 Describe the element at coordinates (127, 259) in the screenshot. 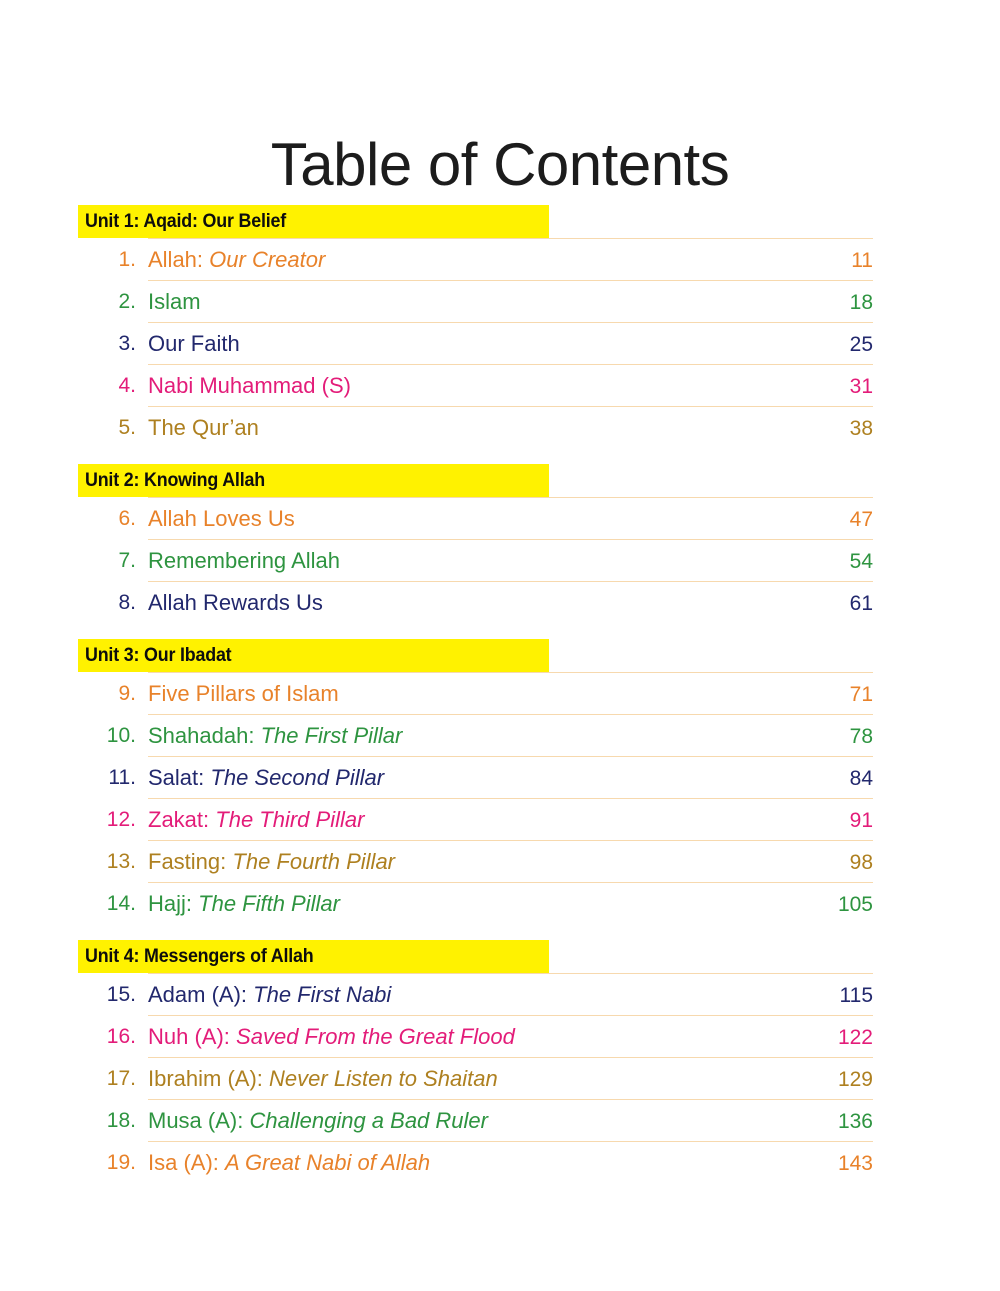

I see `entry-number: 1.` at that location.